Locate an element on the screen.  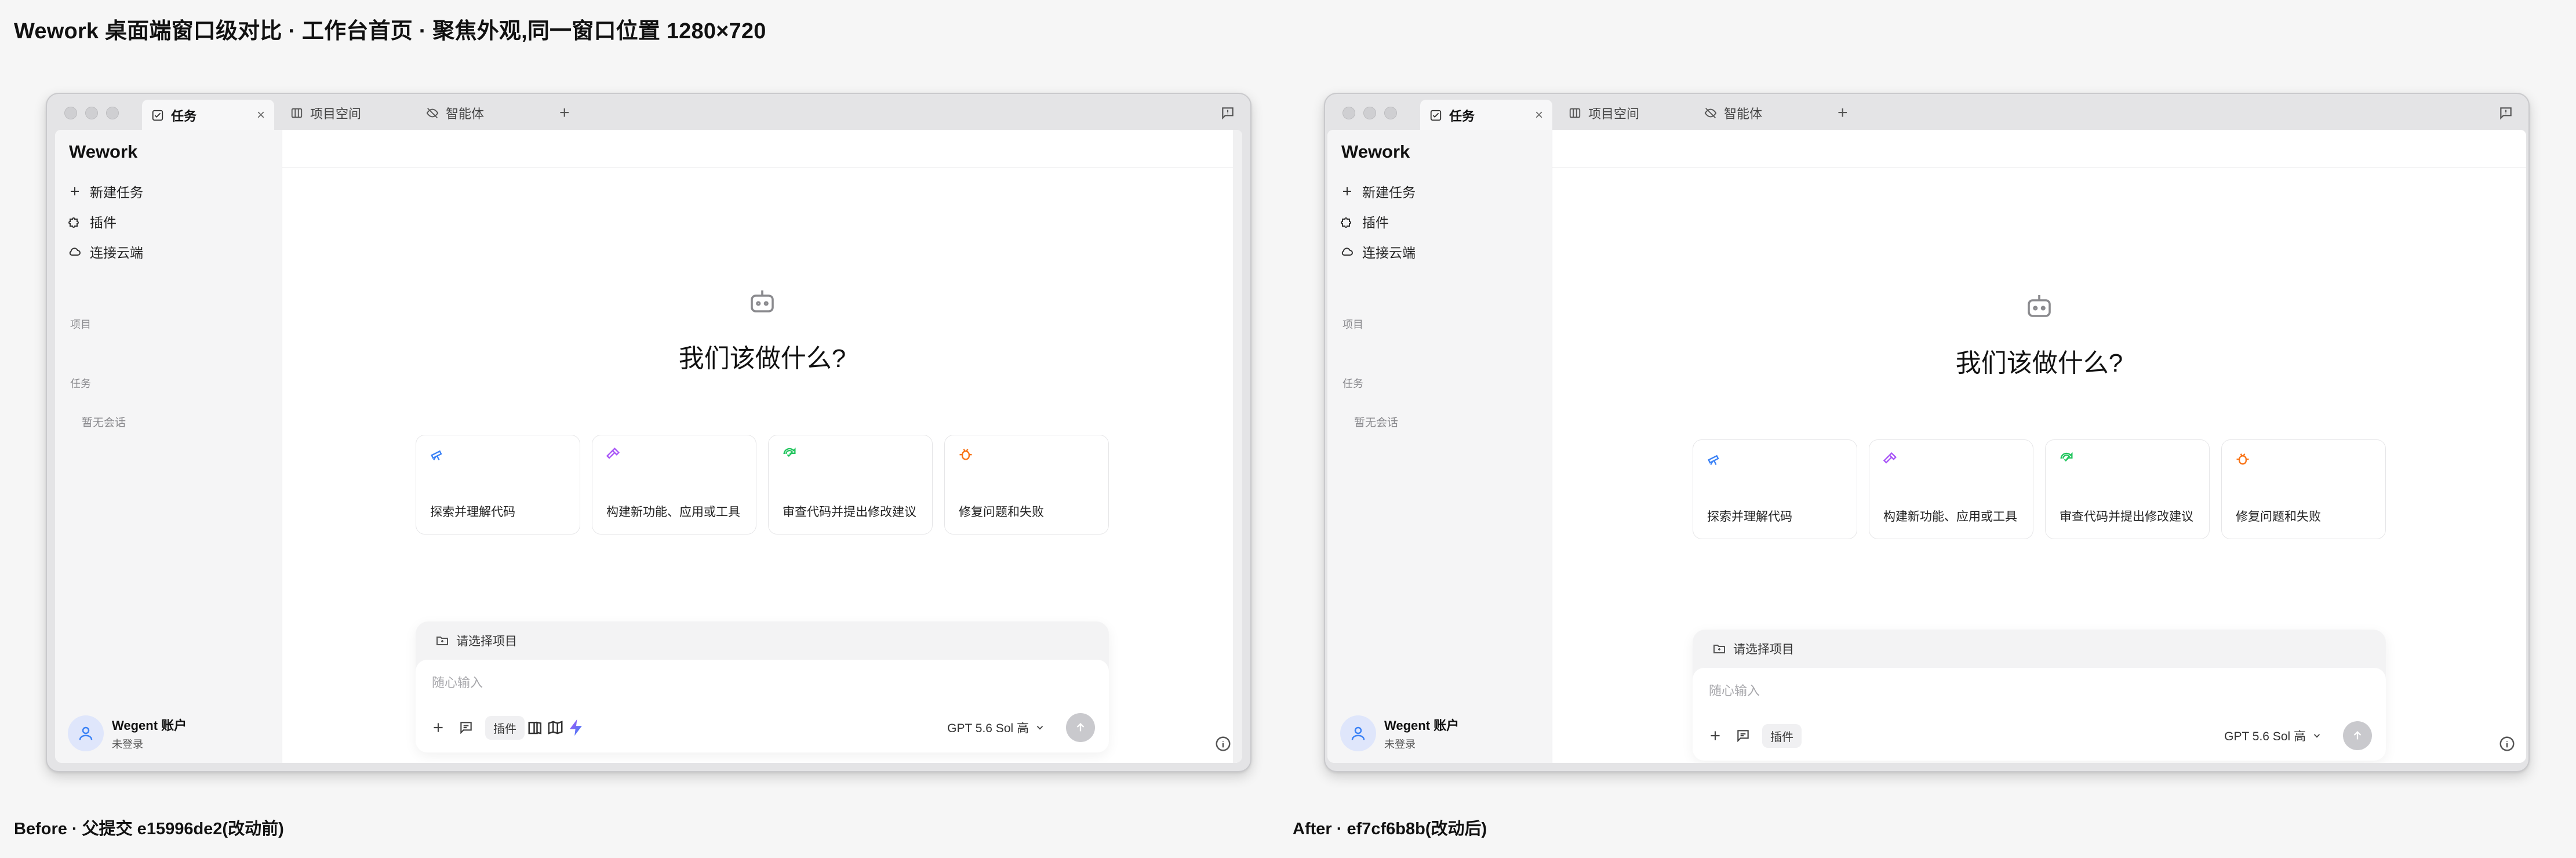
tab-label: 任务 is located at coordinates (1462, 116).